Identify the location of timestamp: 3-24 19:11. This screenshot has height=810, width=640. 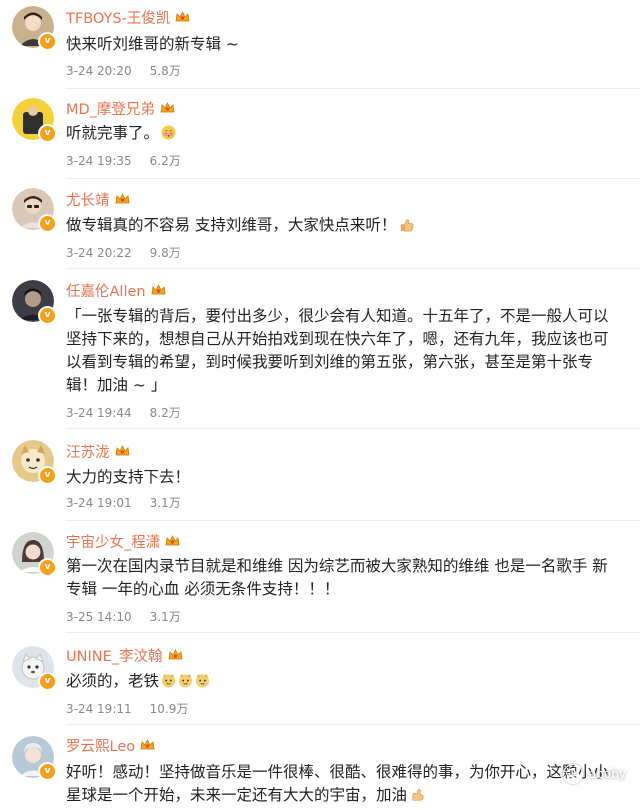
(99, 709).